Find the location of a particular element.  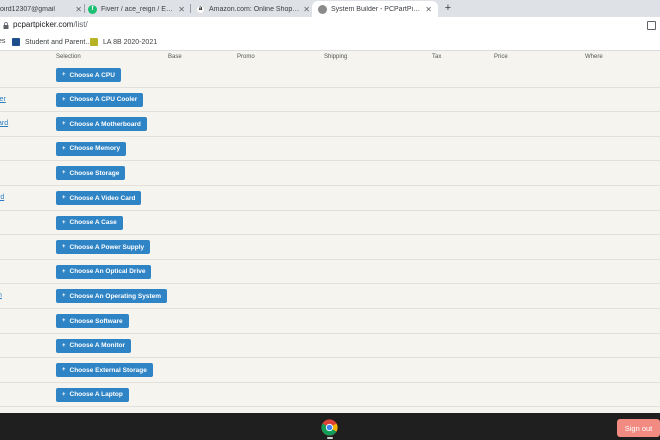

tab-title: oird12307@gmail is located at coordinates (27, 9).